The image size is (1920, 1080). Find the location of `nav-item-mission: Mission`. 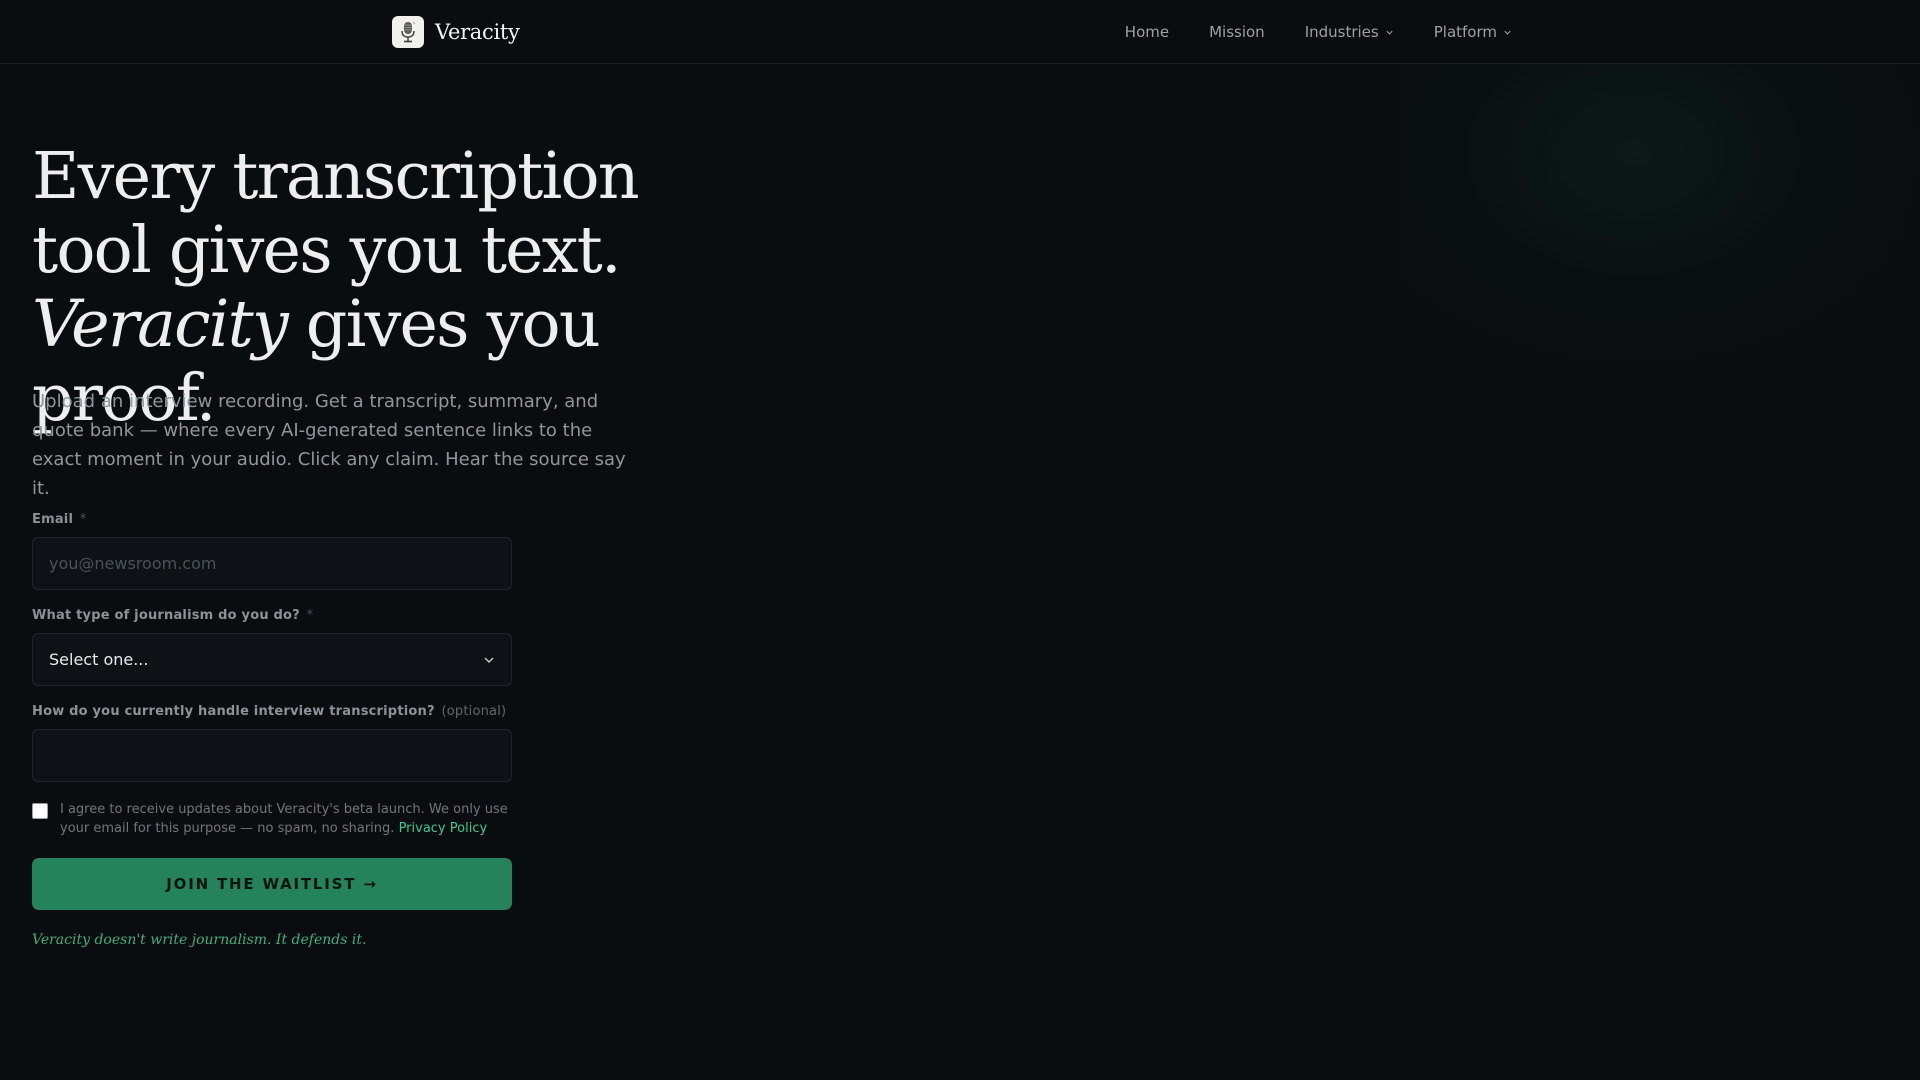

nav-item-mission: Mission is located at coordinates (1237, 32).